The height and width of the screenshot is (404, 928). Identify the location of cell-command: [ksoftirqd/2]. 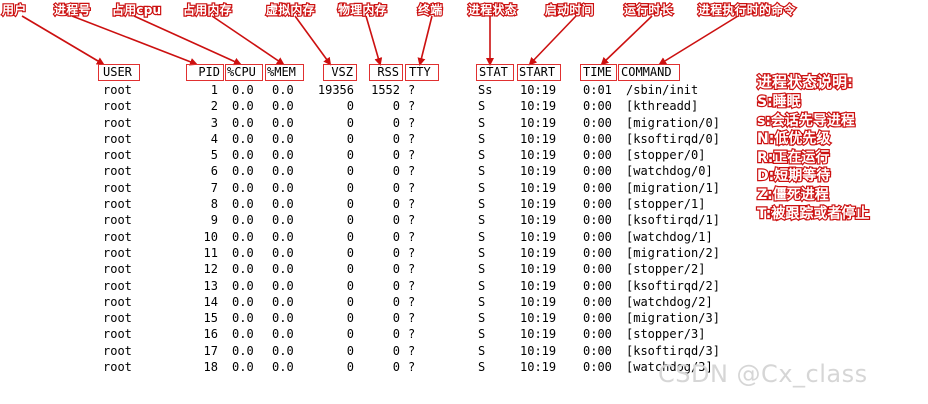
(673, 285).